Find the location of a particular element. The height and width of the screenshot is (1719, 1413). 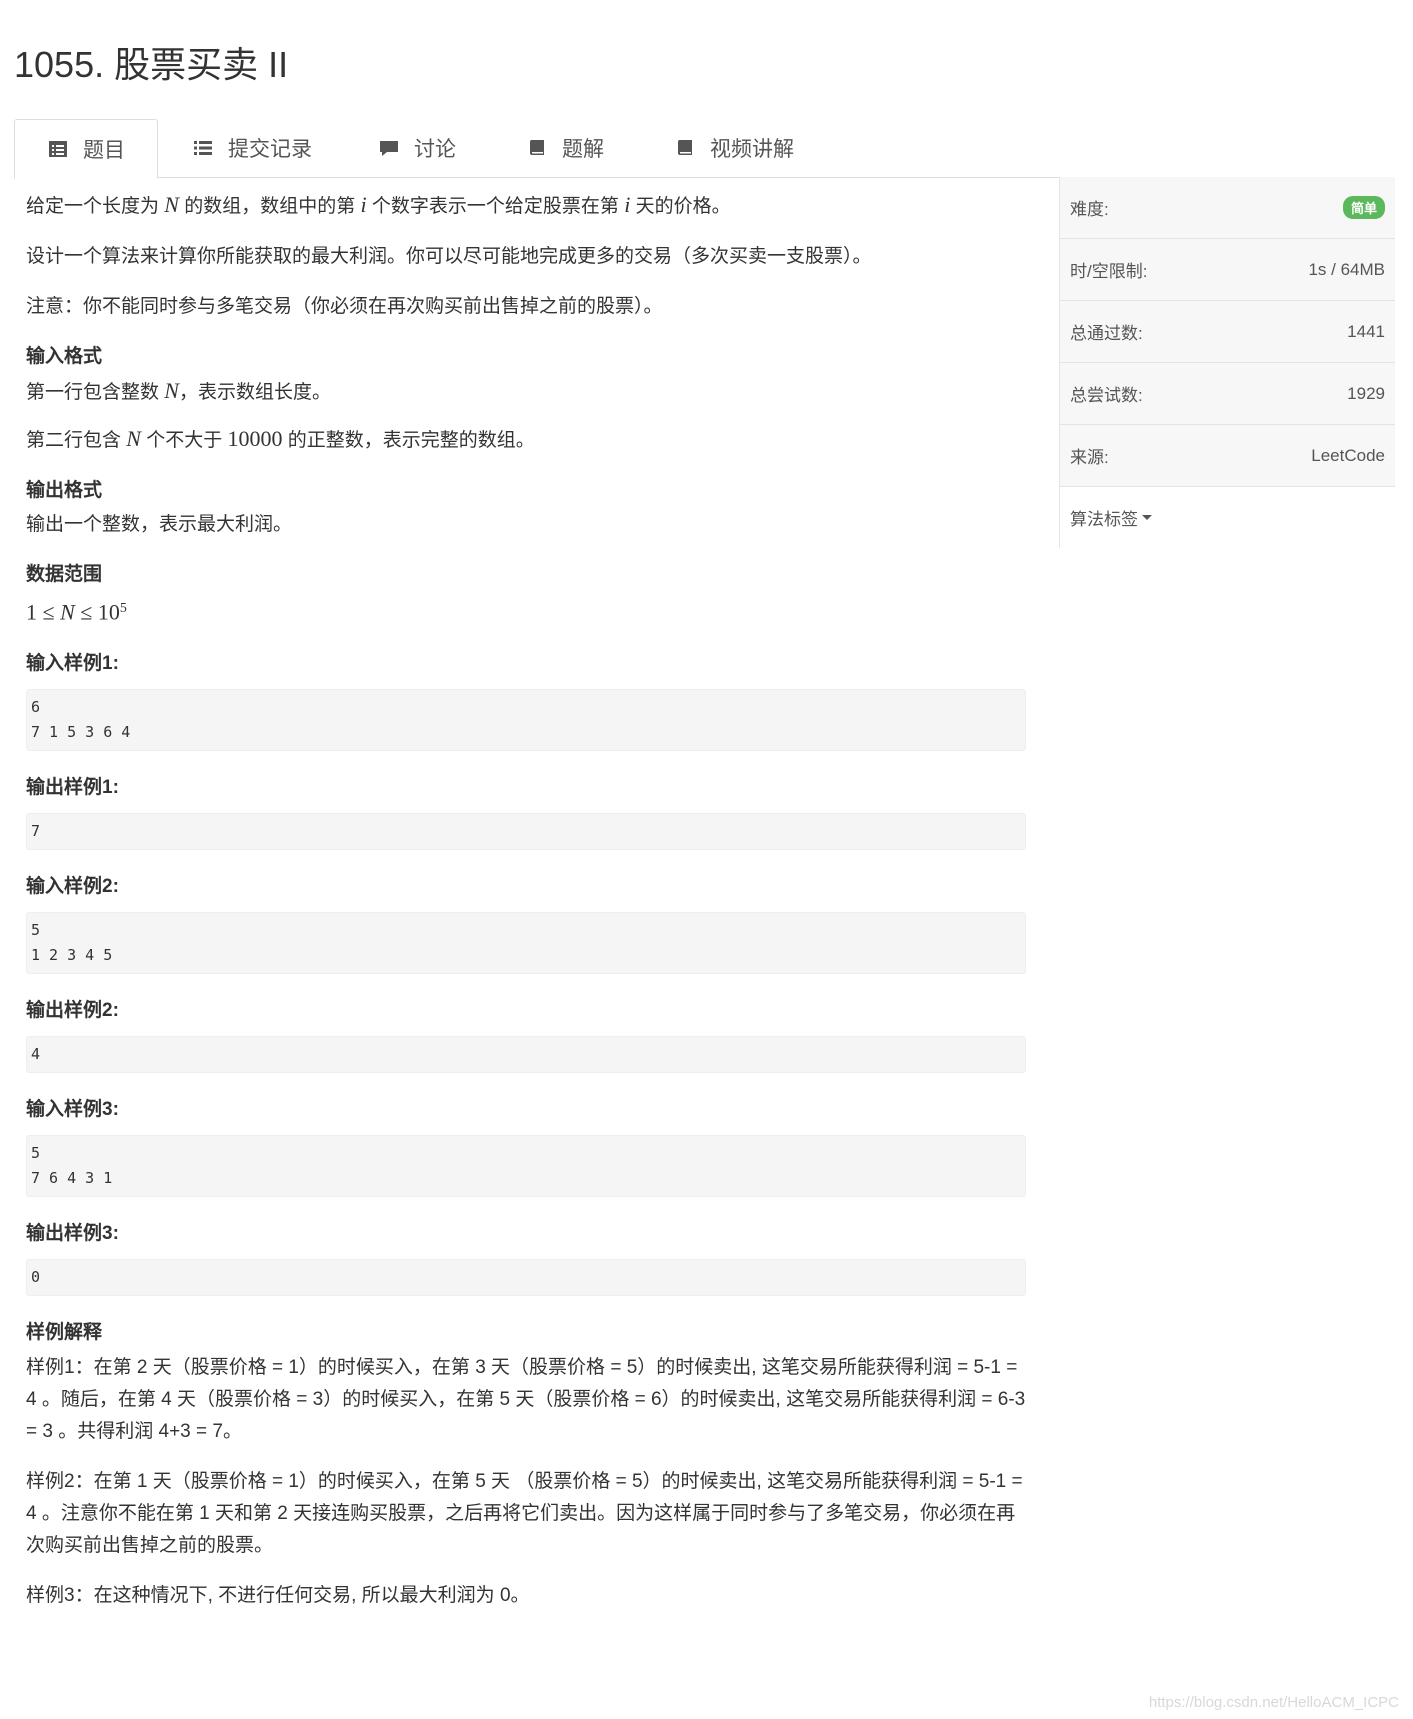

sample-output-block: 4 is located at coordinates (526, 1055).